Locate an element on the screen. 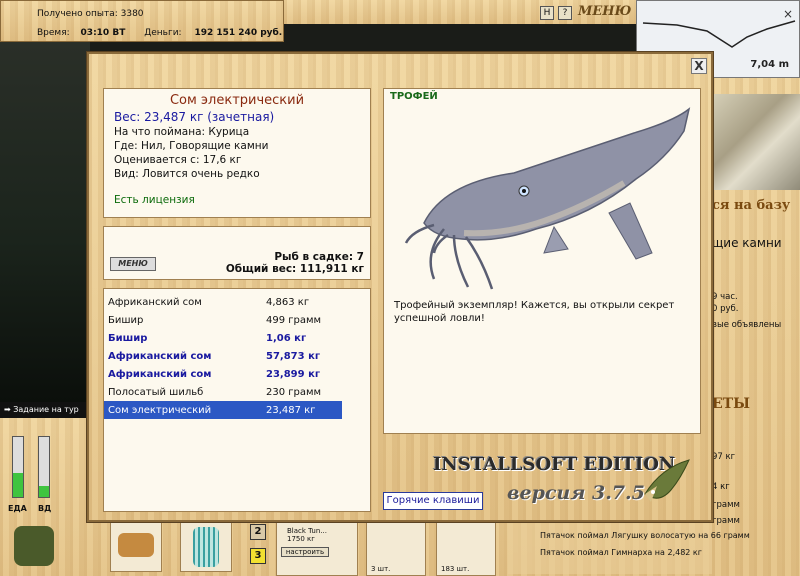 The image size is (800, 576). basket-slot is located at coordinates (136, 547).